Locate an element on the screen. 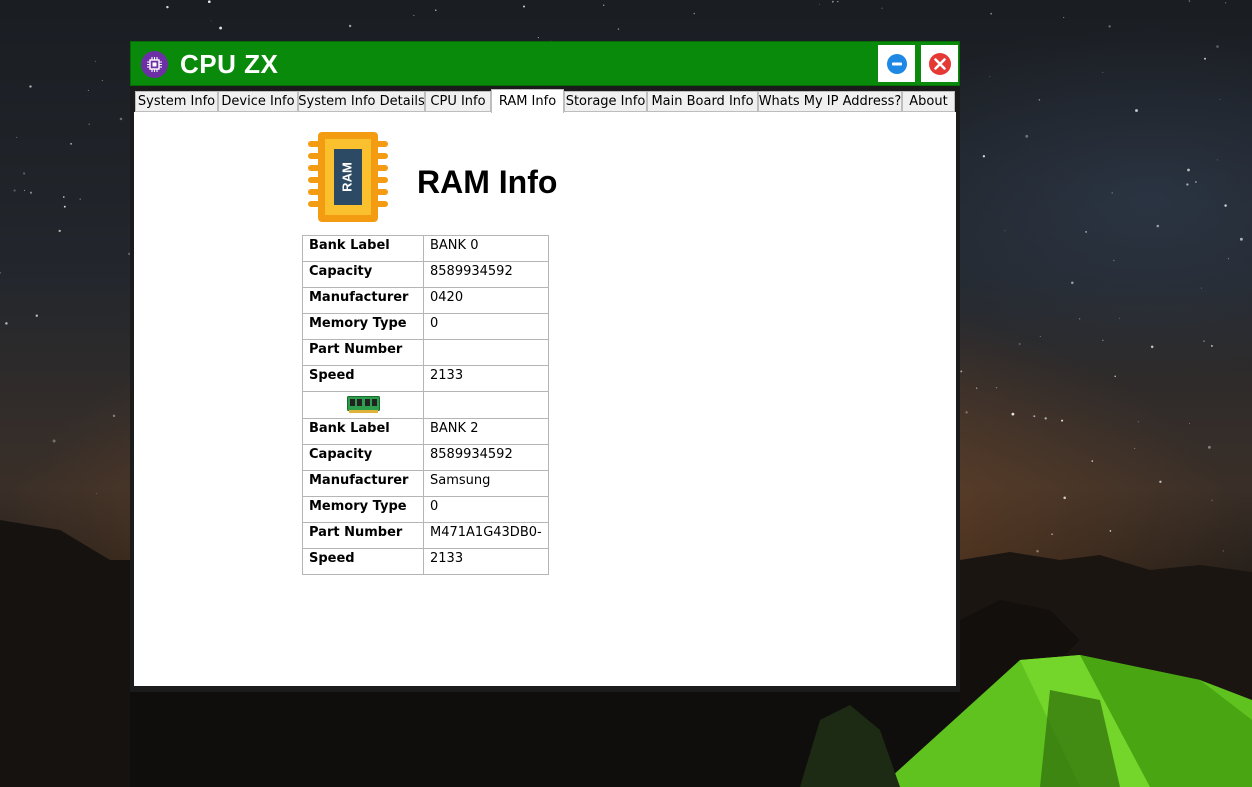 Image resolution: width=1252 pixels, height=787 pixels. tab-about: About is located at coordinates (928, 101).